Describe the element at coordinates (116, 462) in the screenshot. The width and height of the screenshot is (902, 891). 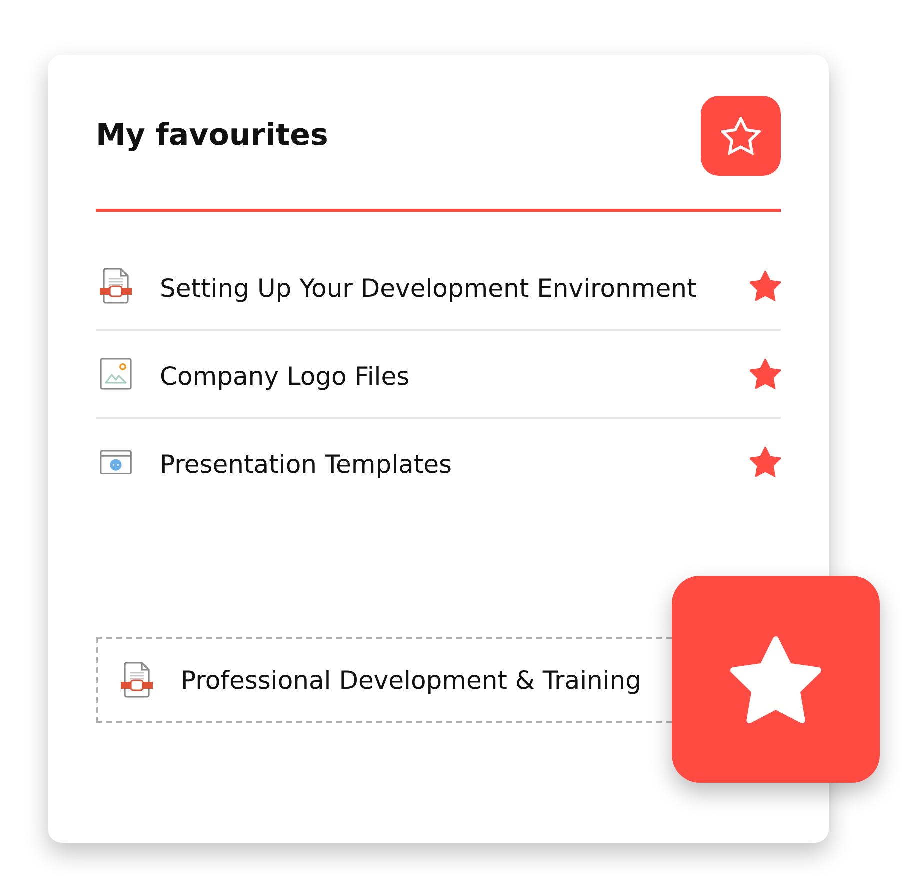
I see `presentation-icon` at that location.